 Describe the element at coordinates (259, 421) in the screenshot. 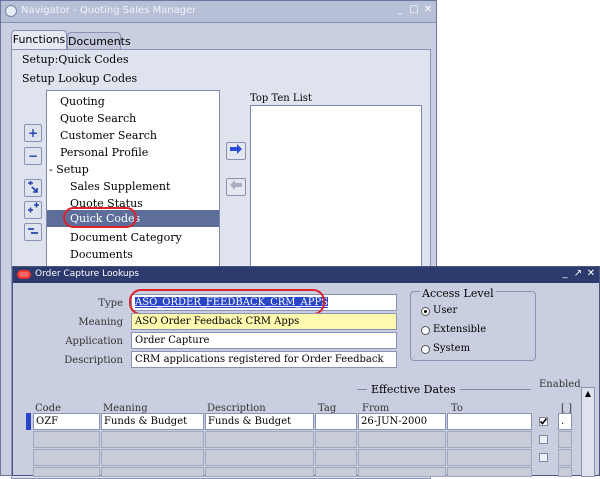

I see `cell-description: Funds & Budget` at that location.